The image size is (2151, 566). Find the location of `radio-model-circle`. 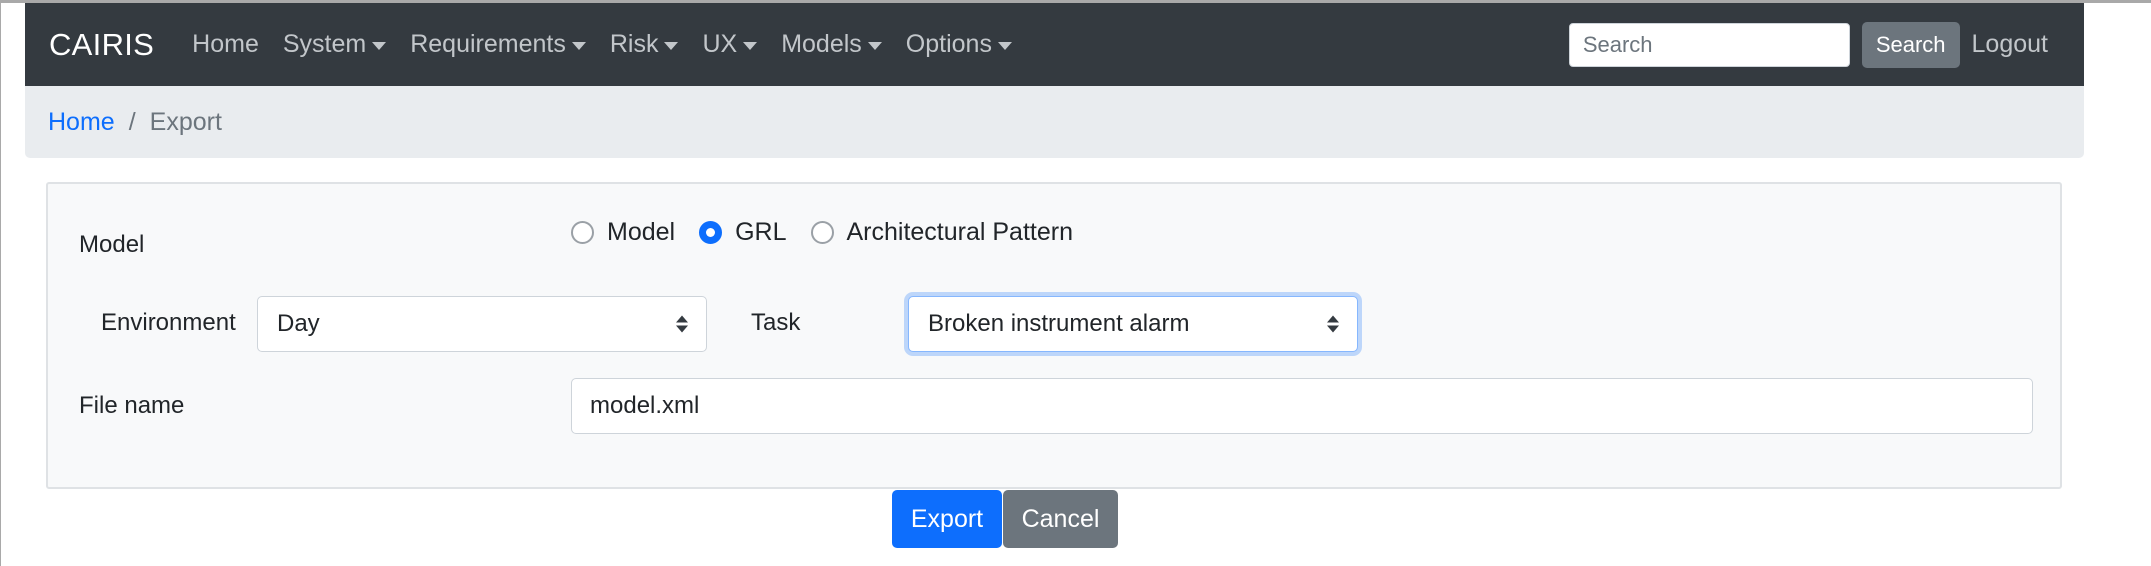

radio-model-circle is located at coordinates (582, 232).